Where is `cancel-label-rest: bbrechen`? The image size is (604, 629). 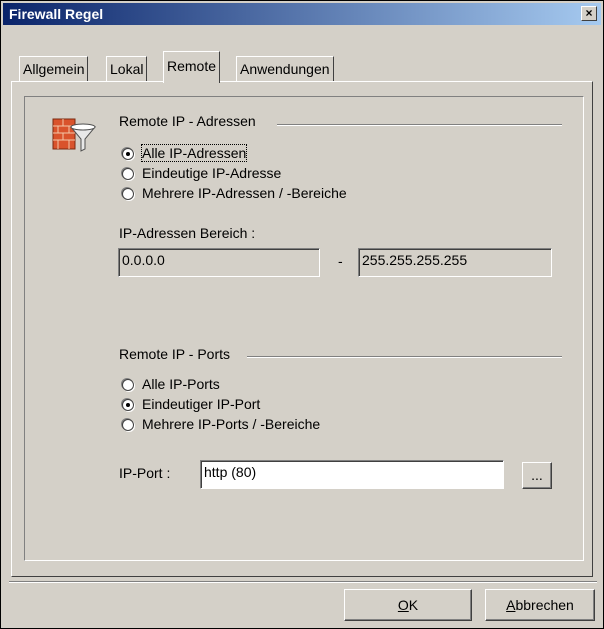
cancel-label-rest: bbrechen is located at coordinates (544, 605).